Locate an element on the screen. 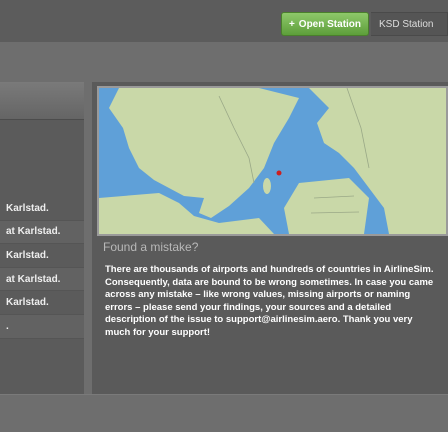 This screenshot has height=432, width=448. list-item: . is located at coordinates (42, 326).